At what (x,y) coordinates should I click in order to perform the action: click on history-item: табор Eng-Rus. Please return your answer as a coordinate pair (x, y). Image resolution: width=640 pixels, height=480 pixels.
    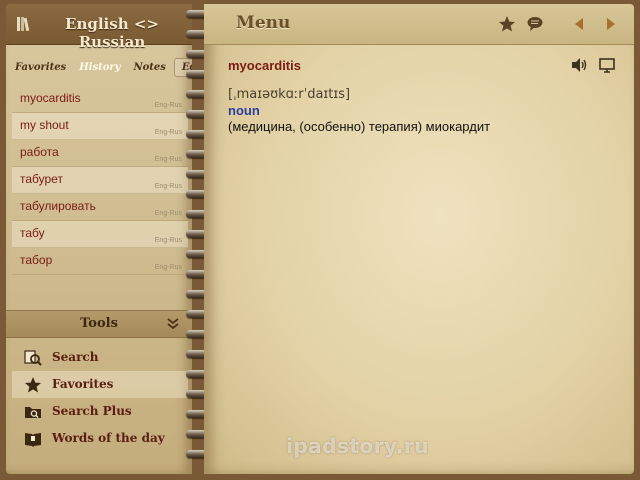
    Looking at the image, I should click on (100, 261).